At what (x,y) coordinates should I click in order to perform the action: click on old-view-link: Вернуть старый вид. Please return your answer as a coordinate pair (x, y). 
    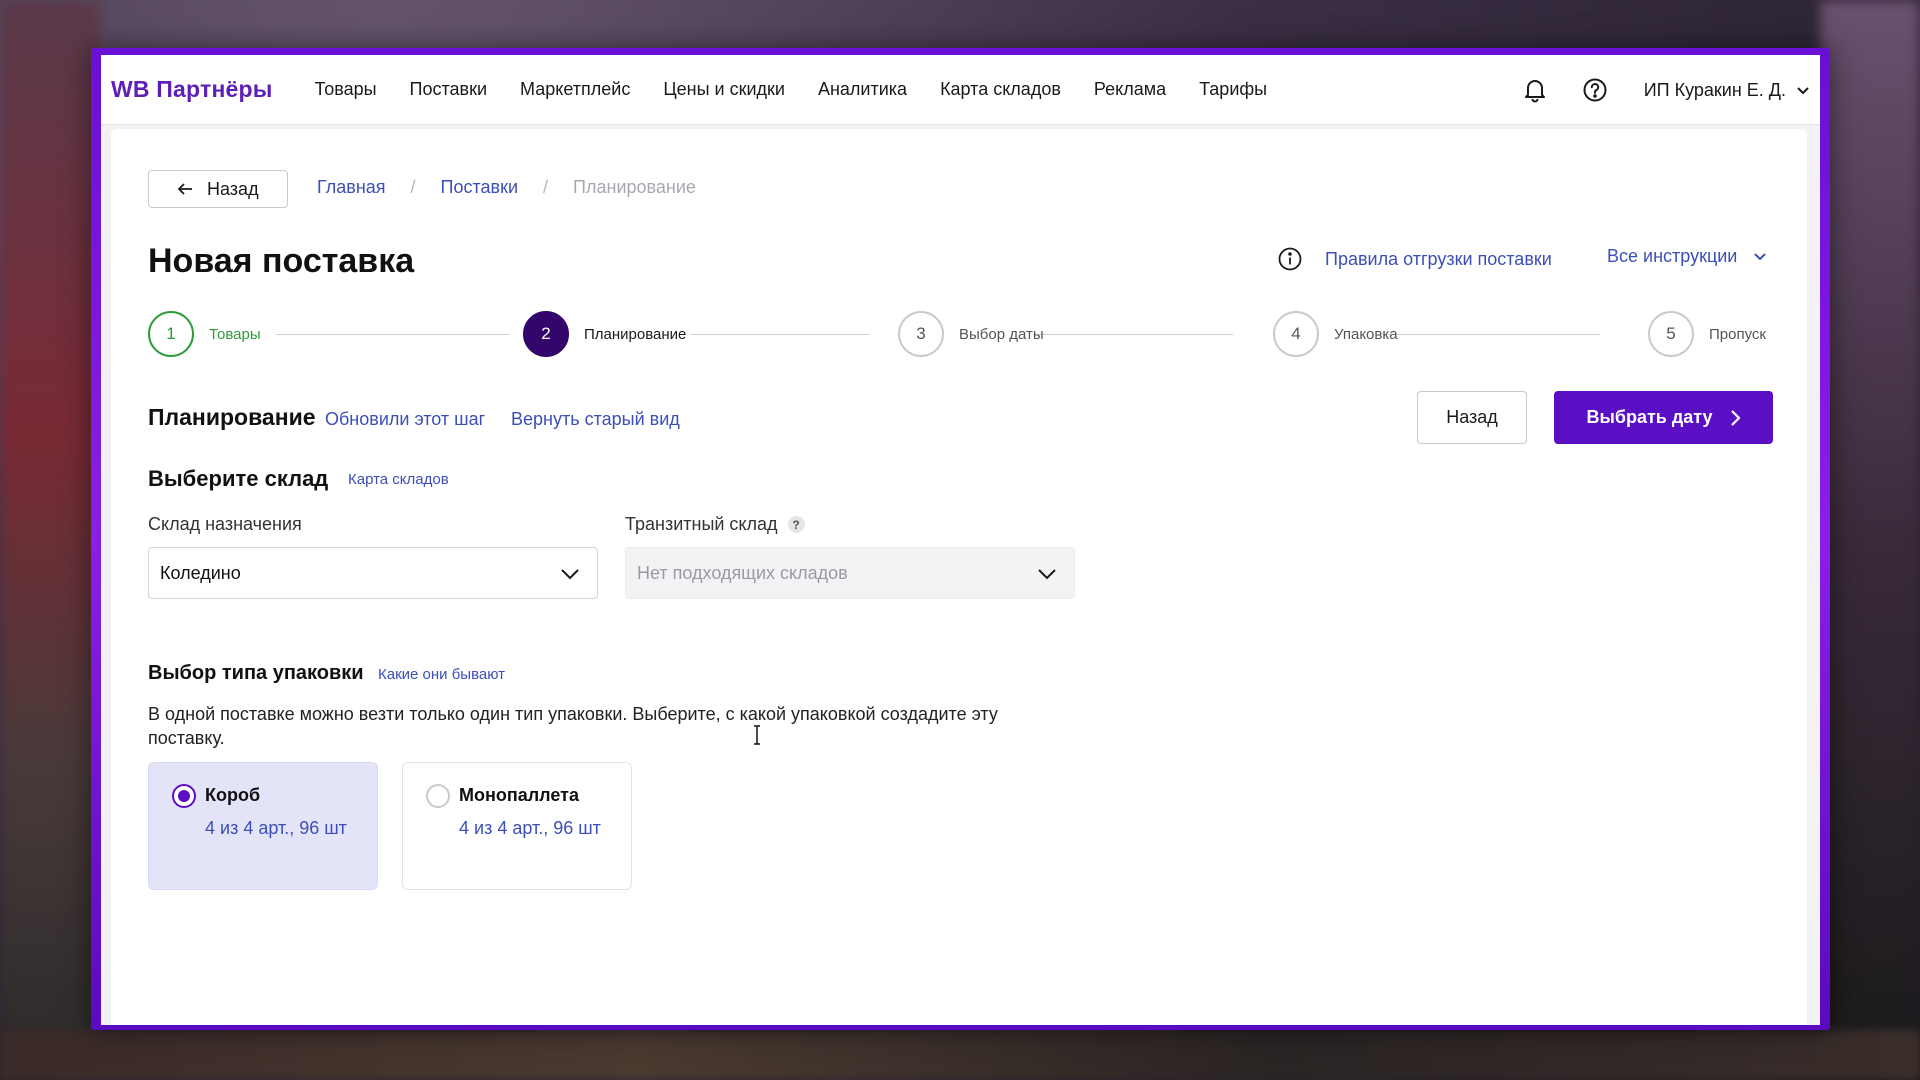
    Looking at the image, I should click on (595, 419).